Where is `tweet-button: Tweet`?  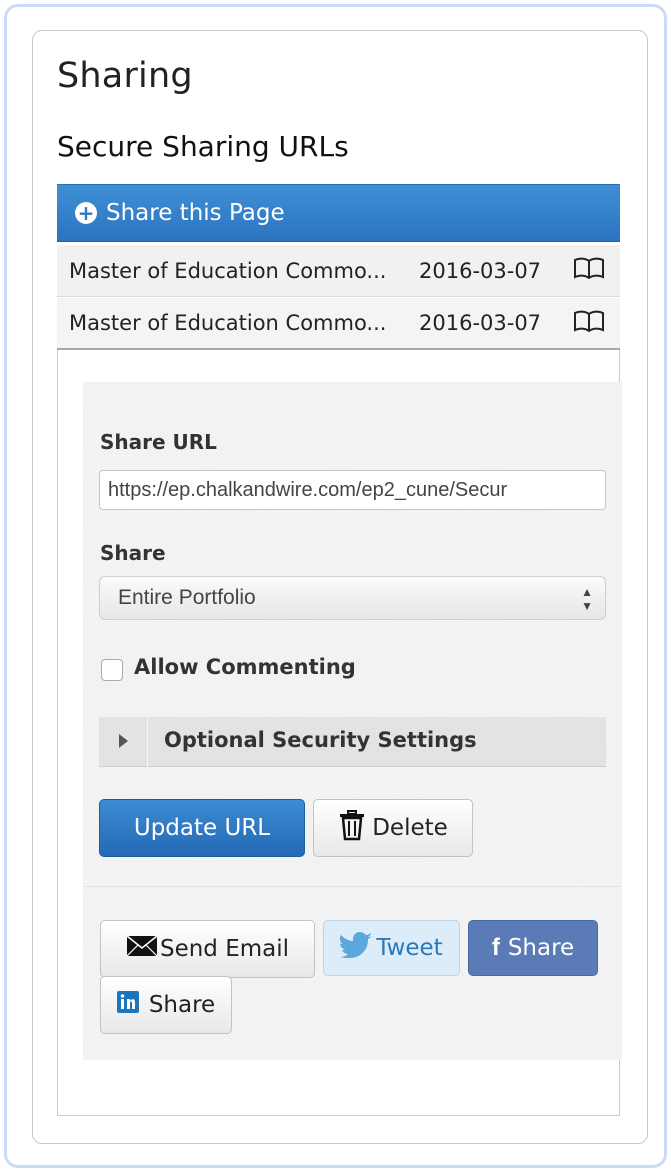
tweet-button: Tweet is located at coordinates (391, 948).